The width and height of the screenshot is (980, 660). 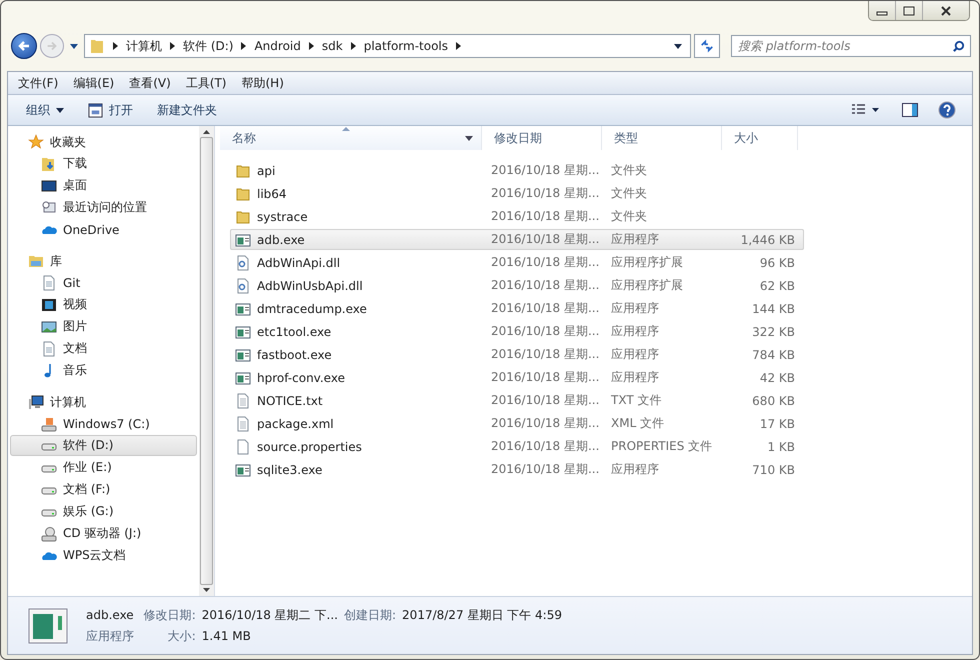 What do you see at coordinates (103, 445) in the screenshot?
I see `sidebar-item: 软件 (D:)` at bounding box center [103, 445].